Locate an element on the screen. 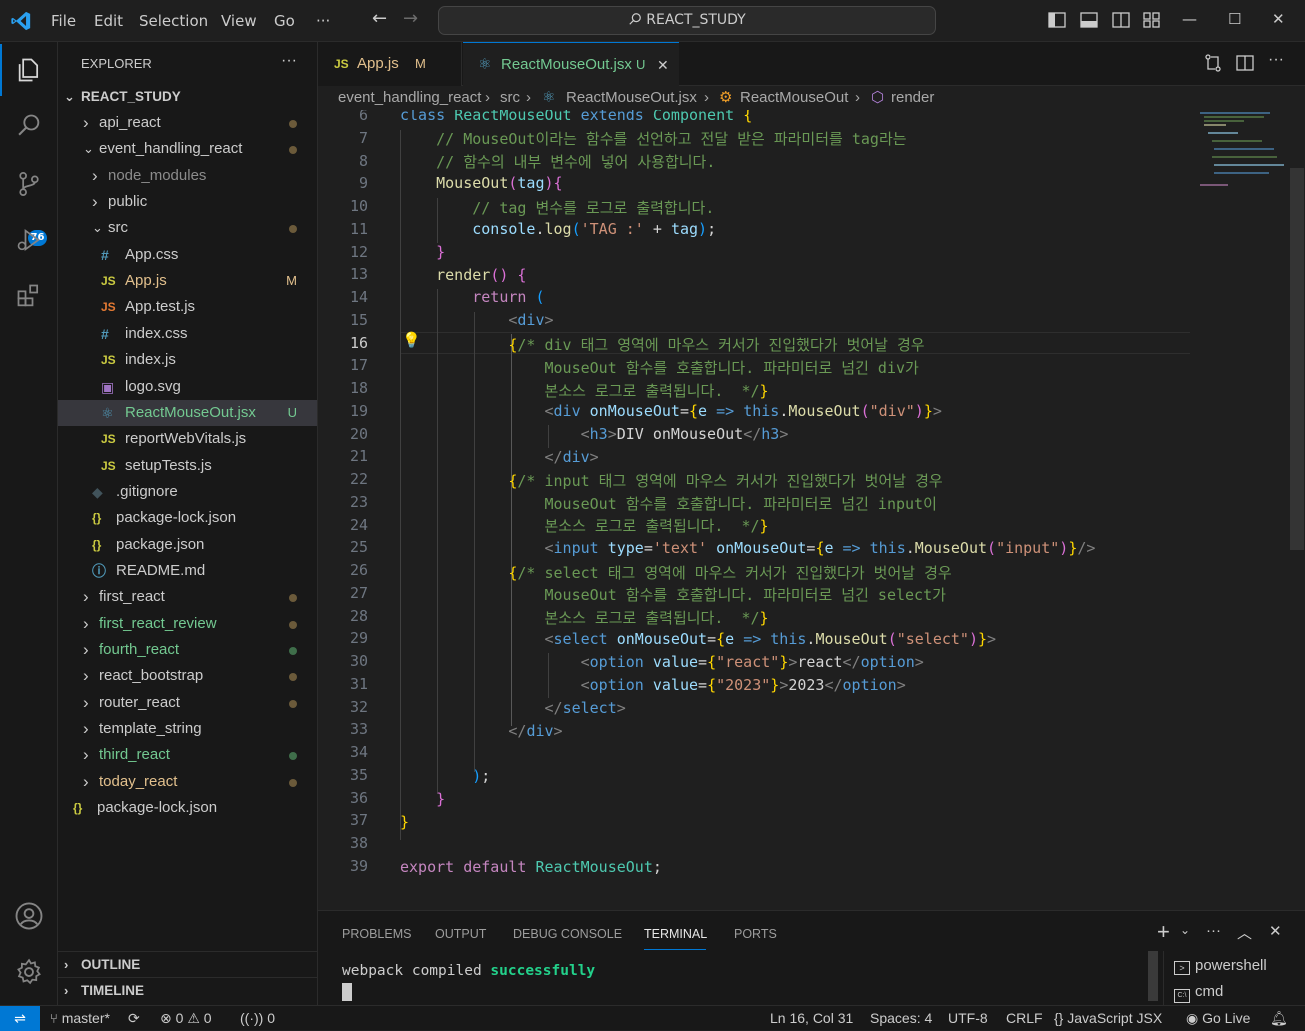  explorer-more-icon: ··· is located at coordinates (289, 61).